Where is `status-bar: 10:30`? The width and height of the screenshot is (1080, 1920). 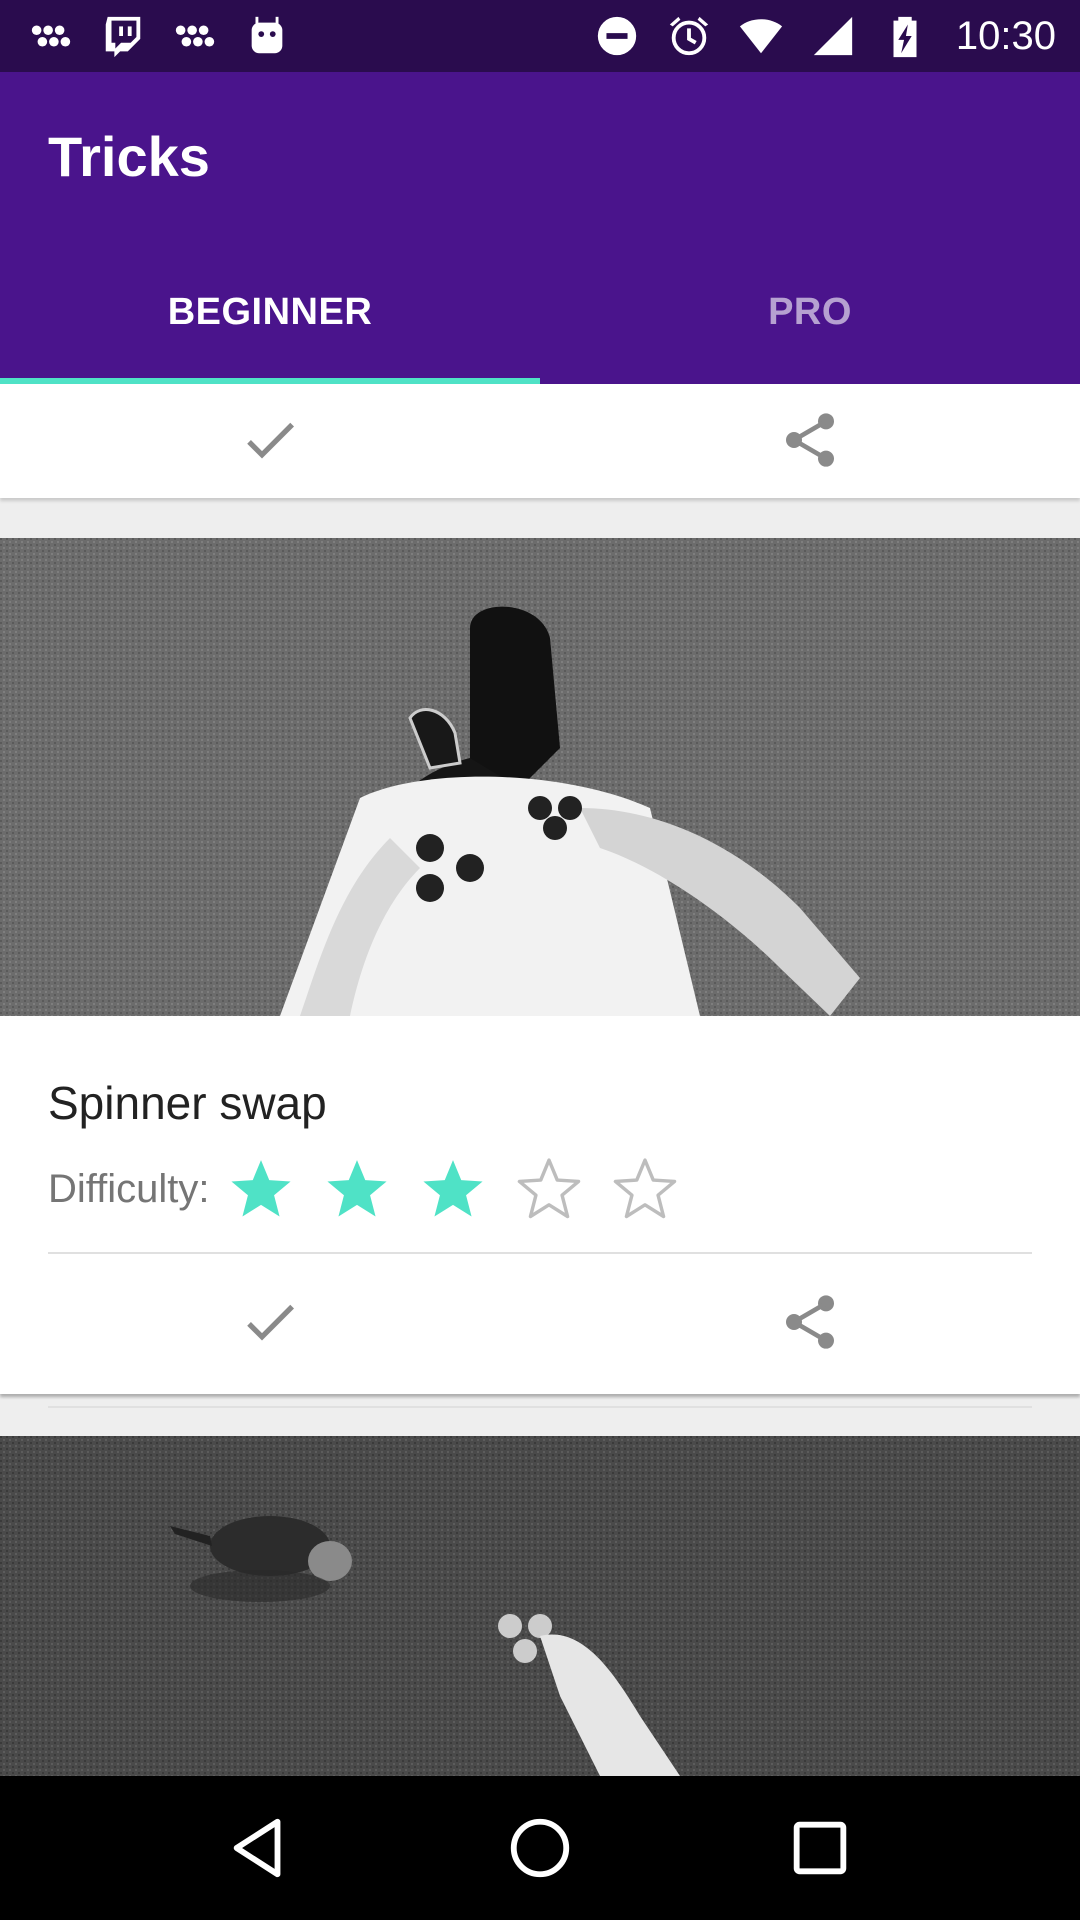
status-bar: 10:30 is located at coordinates (540, 36).